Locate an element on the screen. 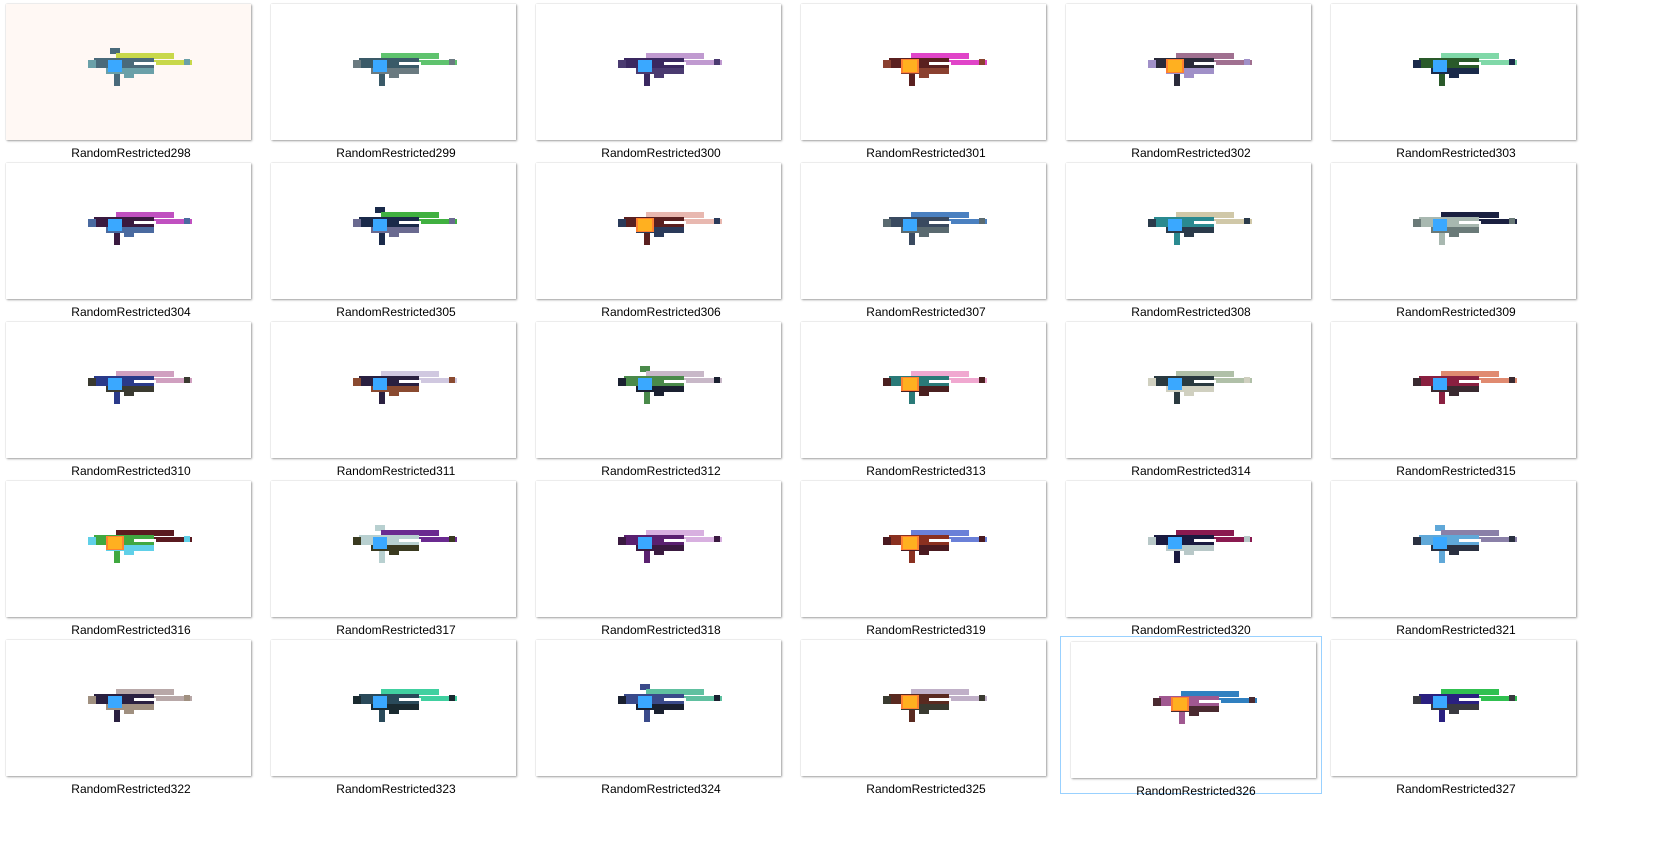  file-tile: RandomRestricted317 is located at coordinates (396, 557).